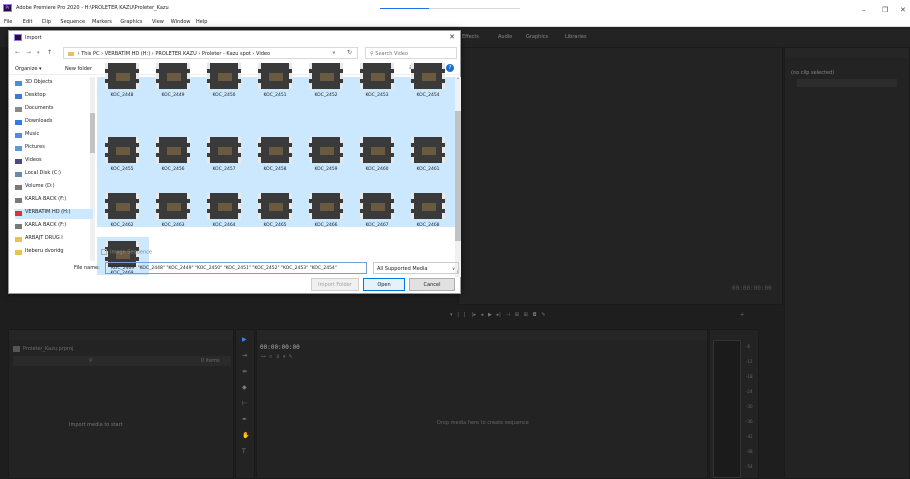 The height and width of the screenshot is (479, 910). What do you see at coordinates (377, 85) in the screenshot?
I see `file-tile: KOC_2453` at bounding box center [377, 85].